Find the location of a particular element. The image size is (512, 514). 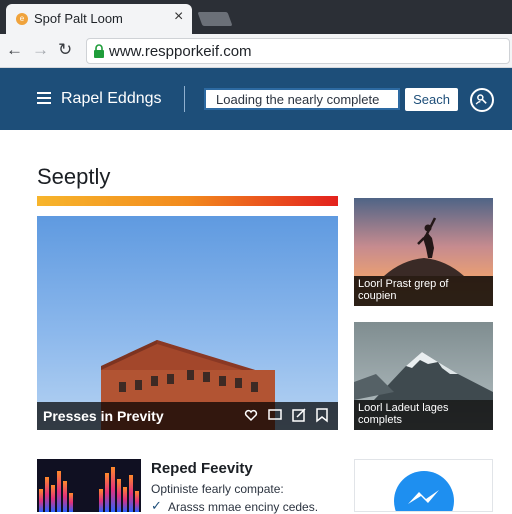

browser-tab-bar: e Spof Palt Loom × is located at coordinates (256, 17).